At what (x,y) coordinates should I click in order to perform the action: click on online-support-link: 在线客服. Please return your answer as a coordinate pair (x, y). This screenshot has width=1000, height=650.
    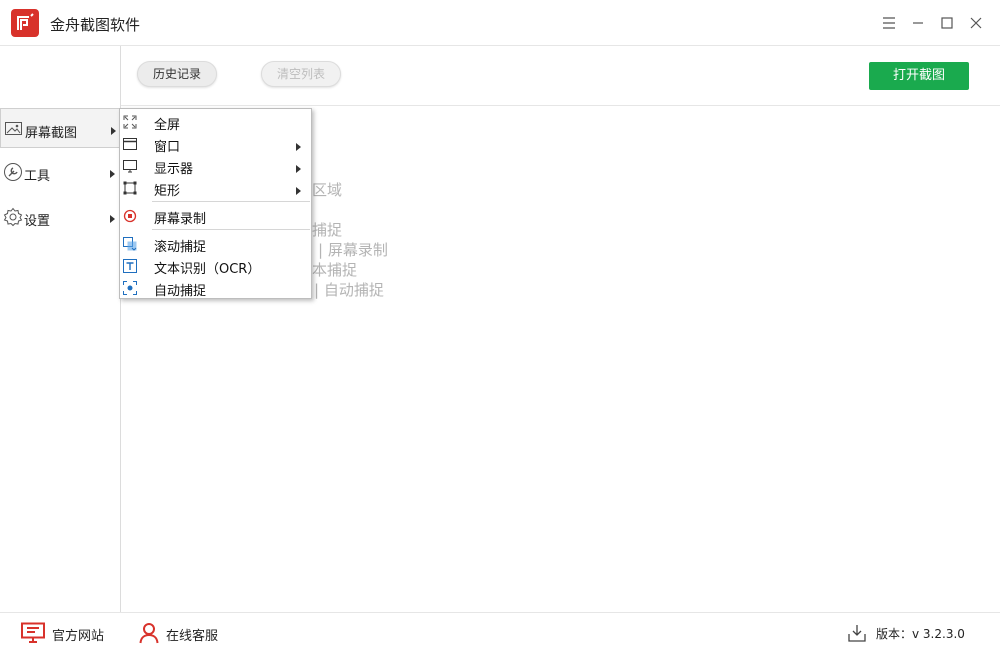
    Looking at the image, I should click on (189, 633).